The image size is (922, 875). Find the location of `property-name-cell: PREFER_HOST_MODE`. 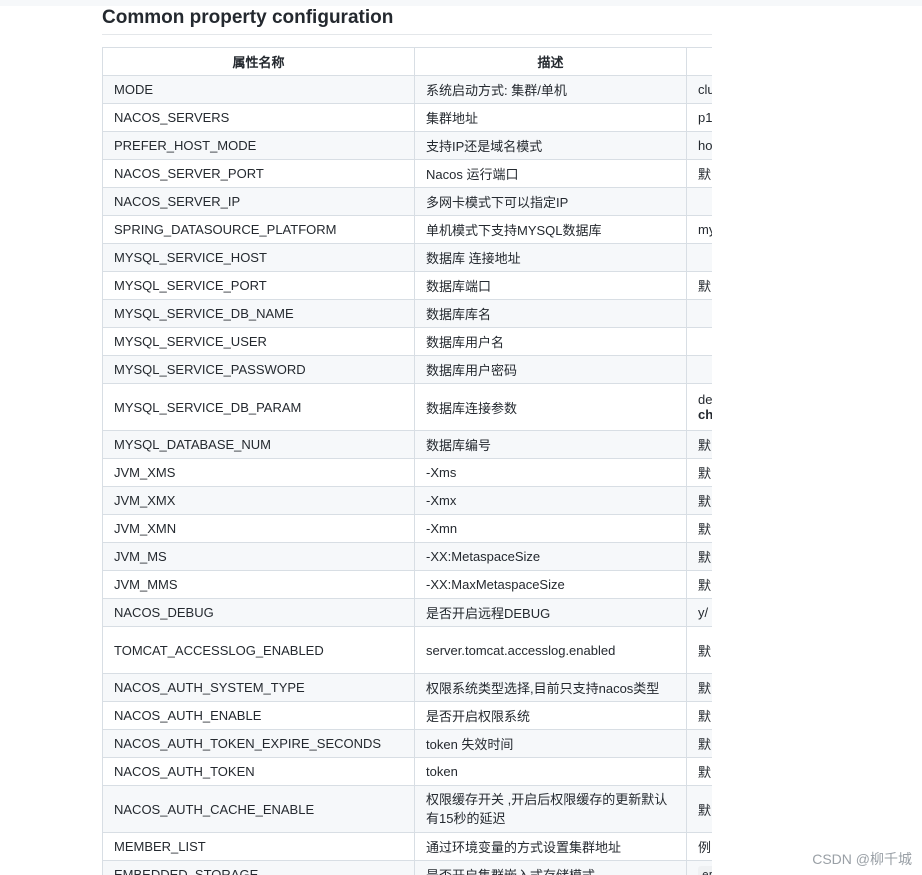

property-name-cell: PREFER_HOST_MODE is located at coordinates (258, 145).